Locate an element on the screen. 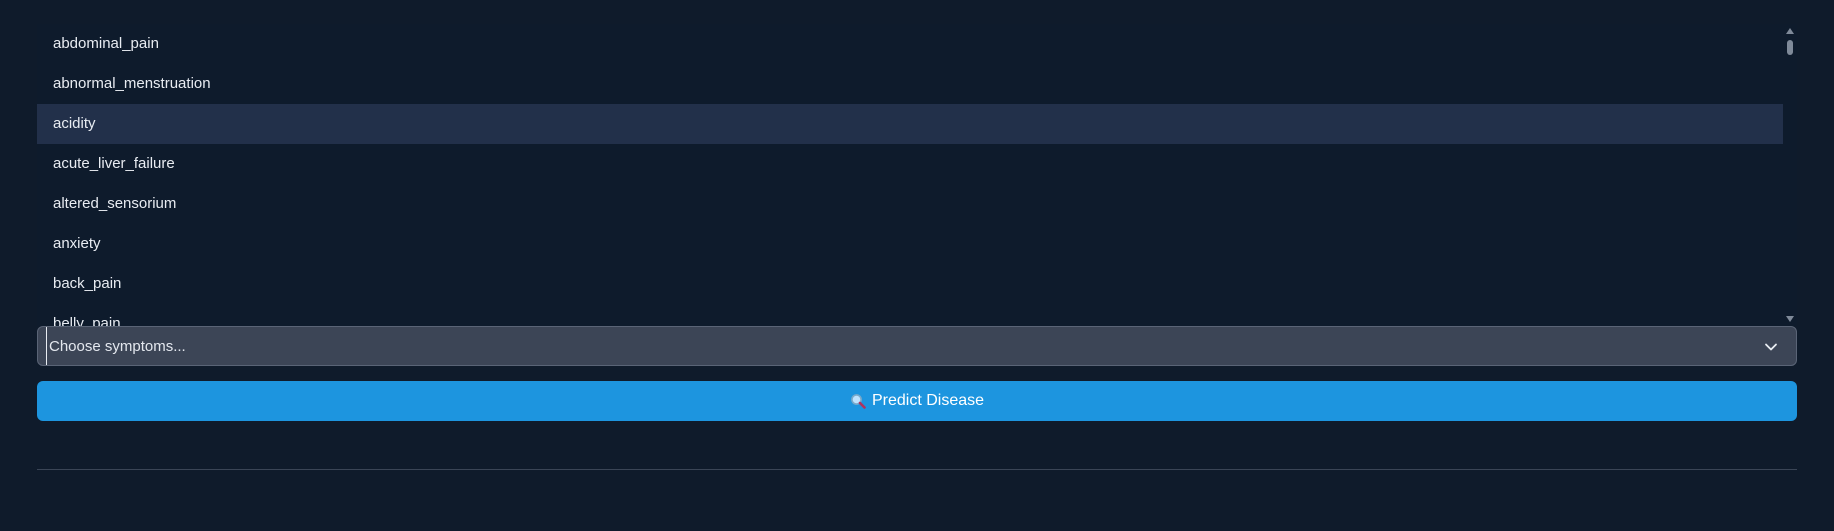 This screenshot has width=1834, height=531. options-scrollbar is located at coordinates (1789, 175).